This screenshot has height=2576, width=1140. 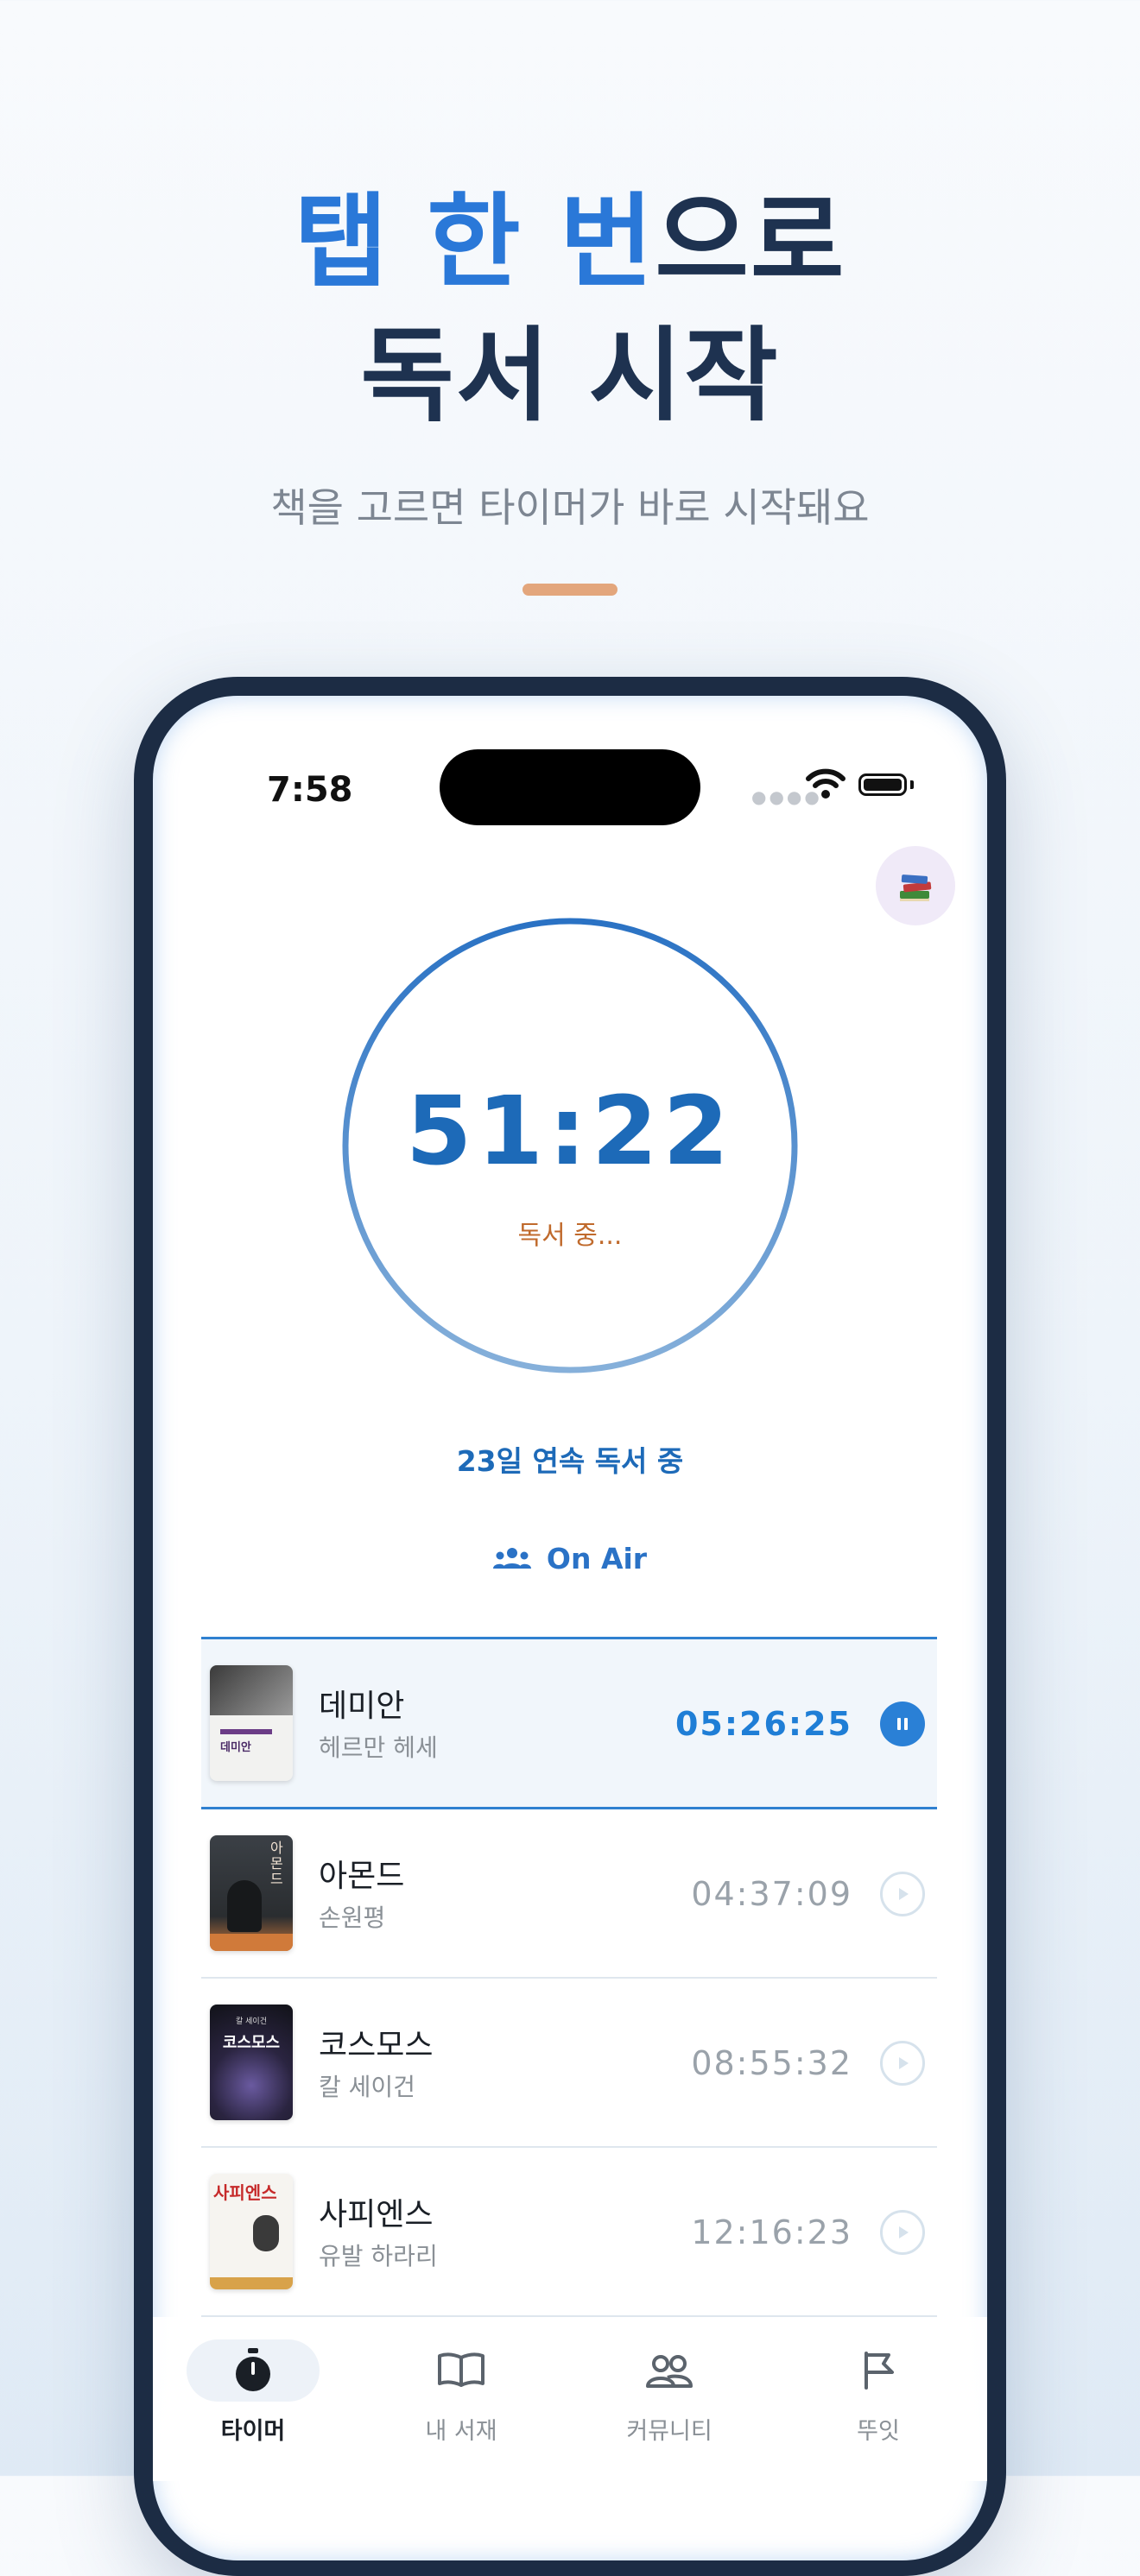 What do you see at coordinates (251, 1893) in the screenshot?
I see `book-cover-almond: 아몬드` at bounding box center [251, 1893].